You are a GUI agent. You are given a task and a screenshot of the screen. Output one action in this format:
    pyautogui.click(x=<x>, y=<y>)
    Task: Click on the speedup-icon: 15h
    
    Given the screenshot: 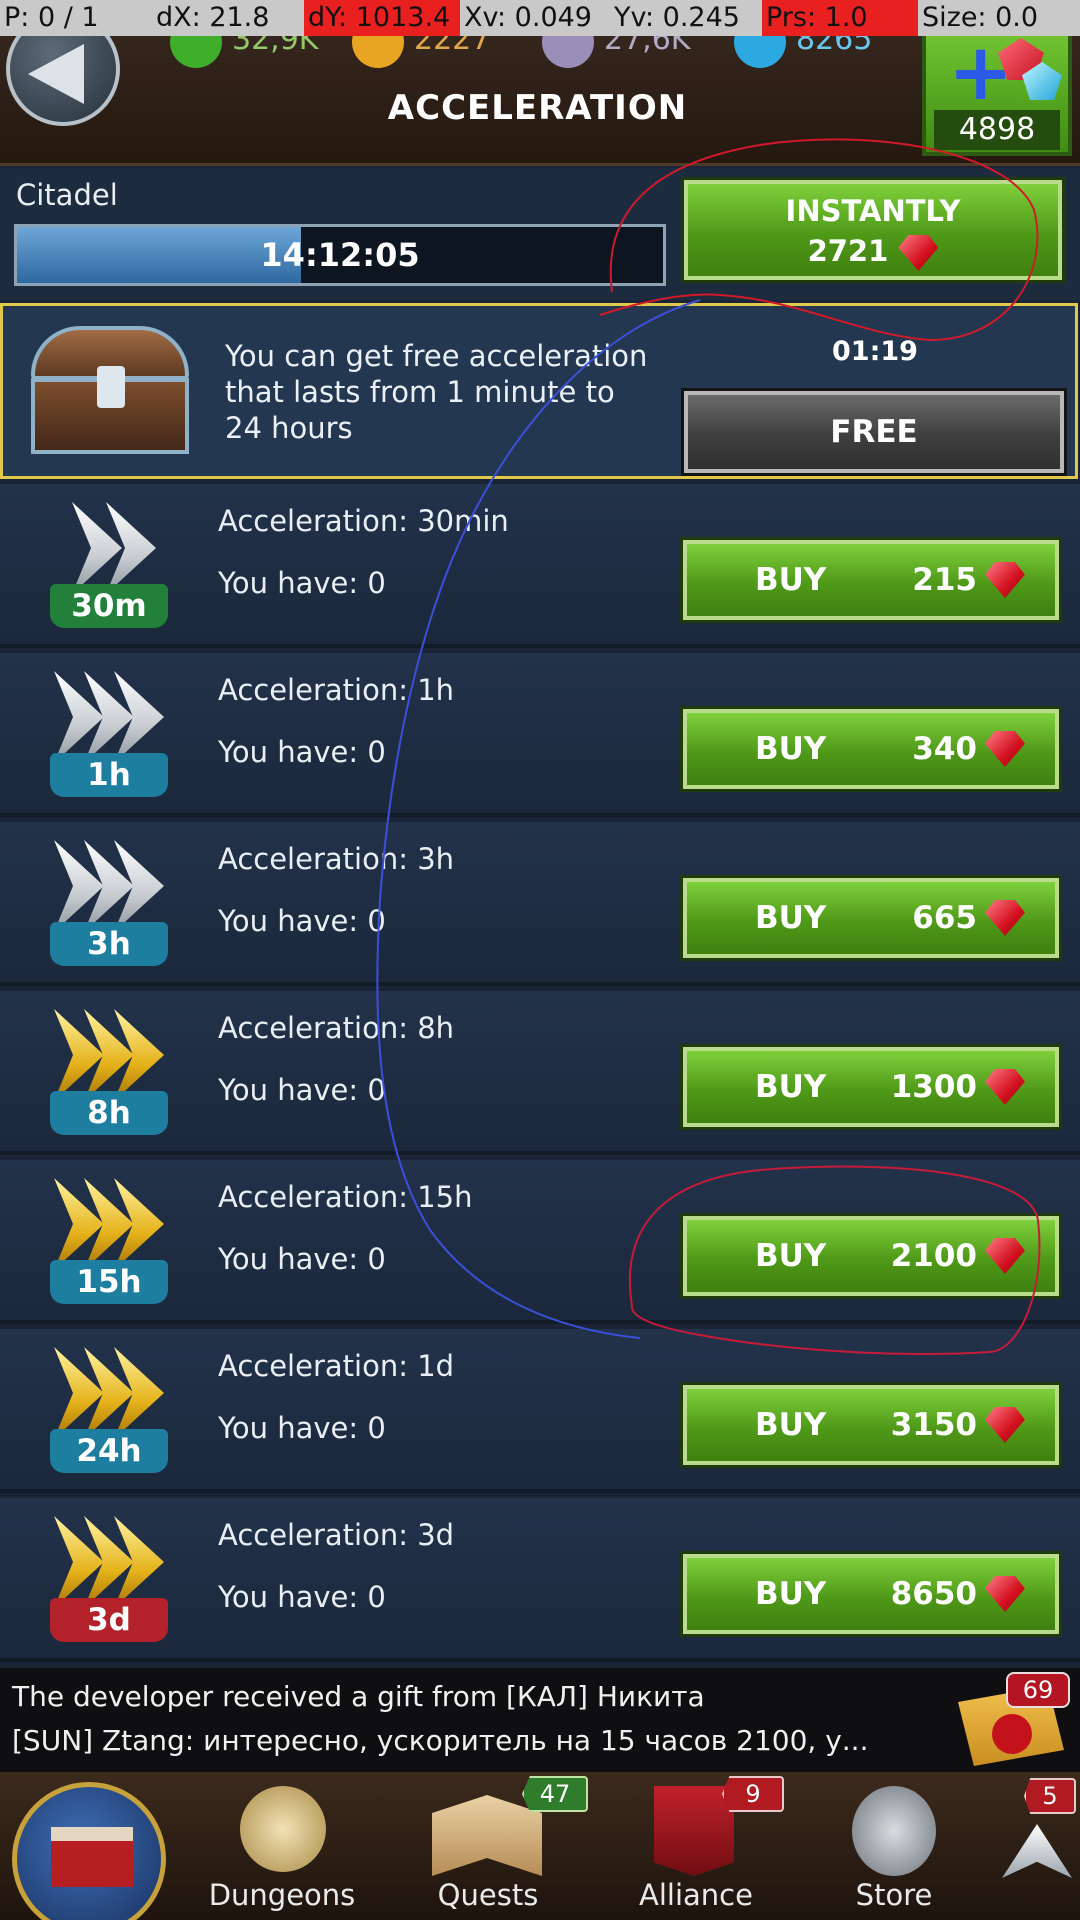 What is the action you would take?
    pyautogui.click(x=110, y=1239)
    